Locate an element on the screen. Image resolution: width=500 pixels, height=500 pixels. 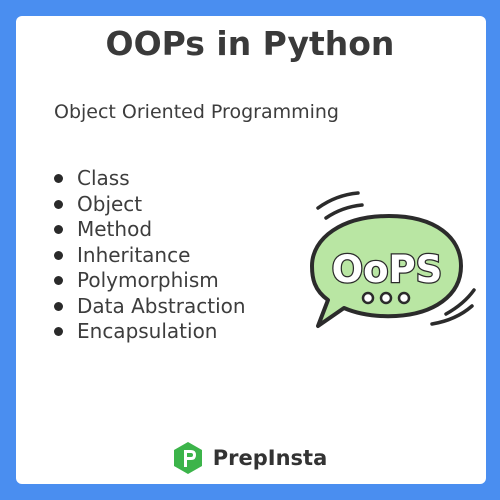
list-item-label: Encapsulation is located at coordinates (147, 331).